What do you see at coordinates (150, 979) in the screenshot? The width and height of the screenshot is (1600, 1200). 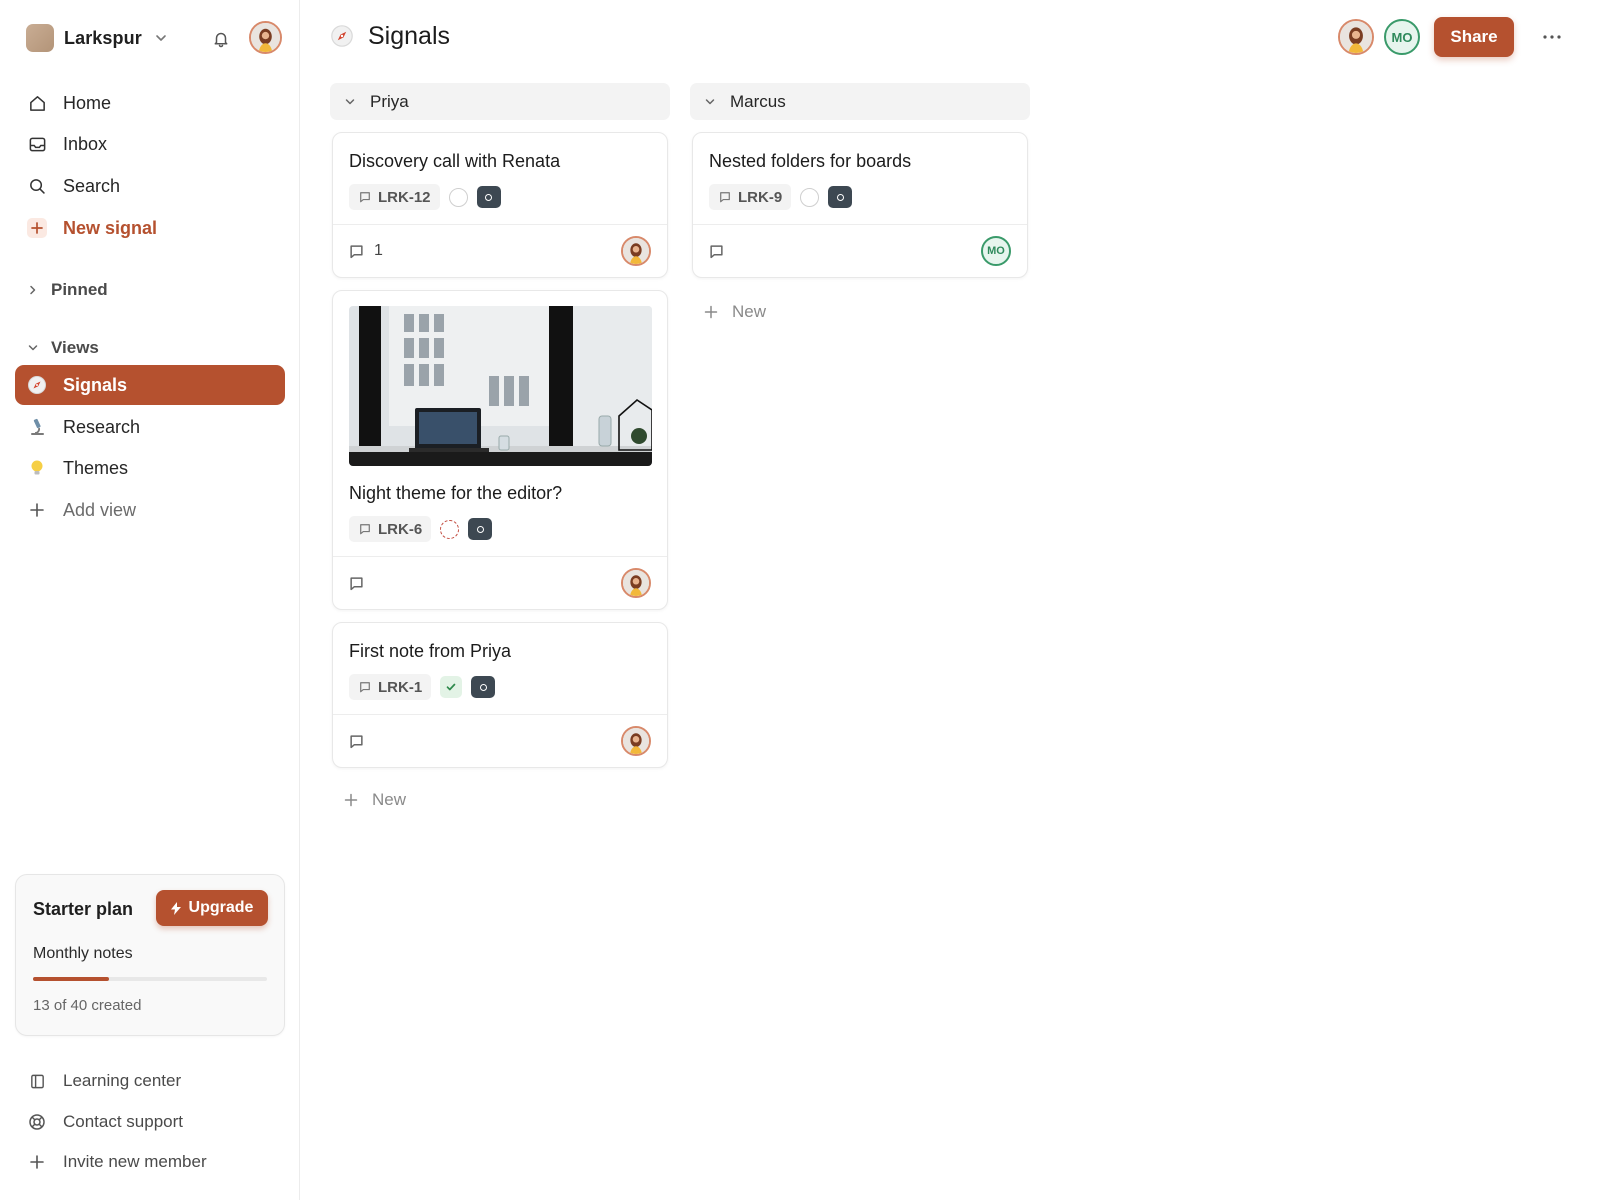 I see `usage-progress-bar` at bounding box center [150, 979].